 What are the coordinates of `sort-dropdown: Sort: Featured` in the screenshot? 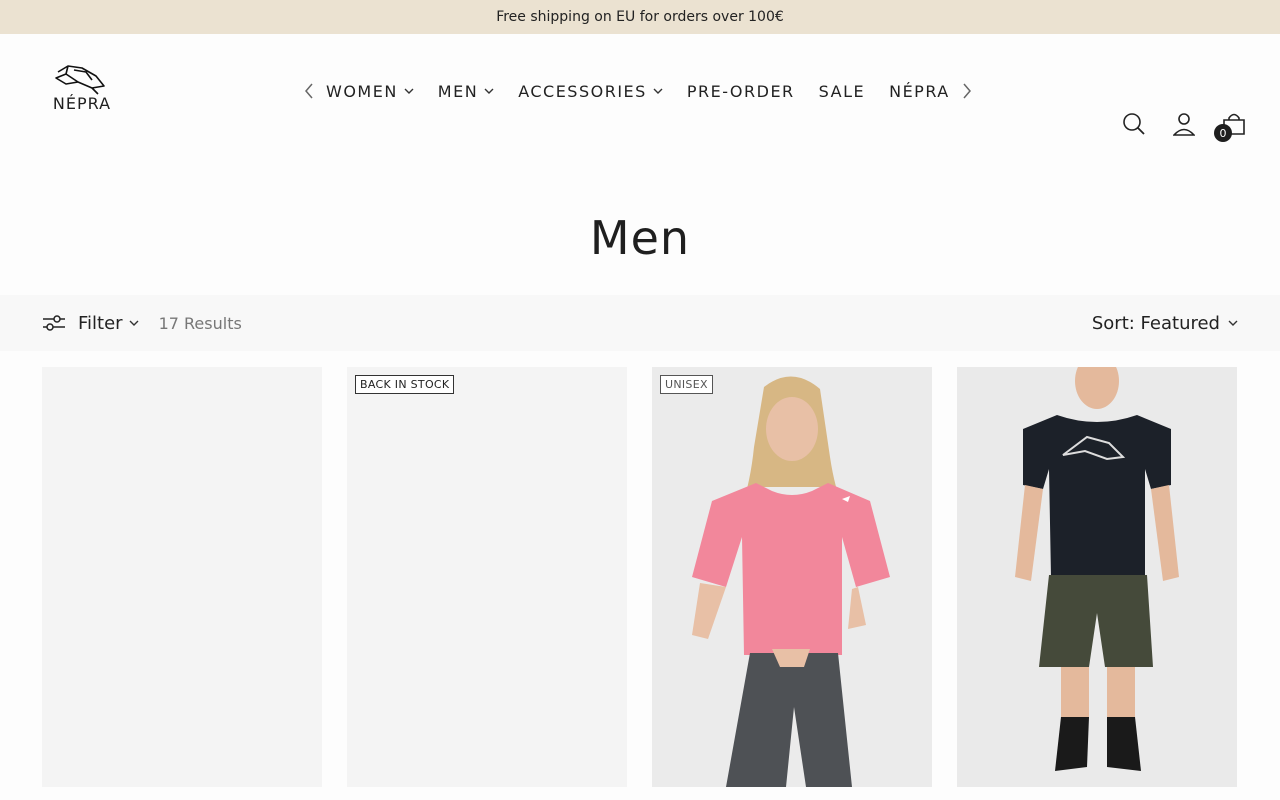 It's located at (1165, 323).